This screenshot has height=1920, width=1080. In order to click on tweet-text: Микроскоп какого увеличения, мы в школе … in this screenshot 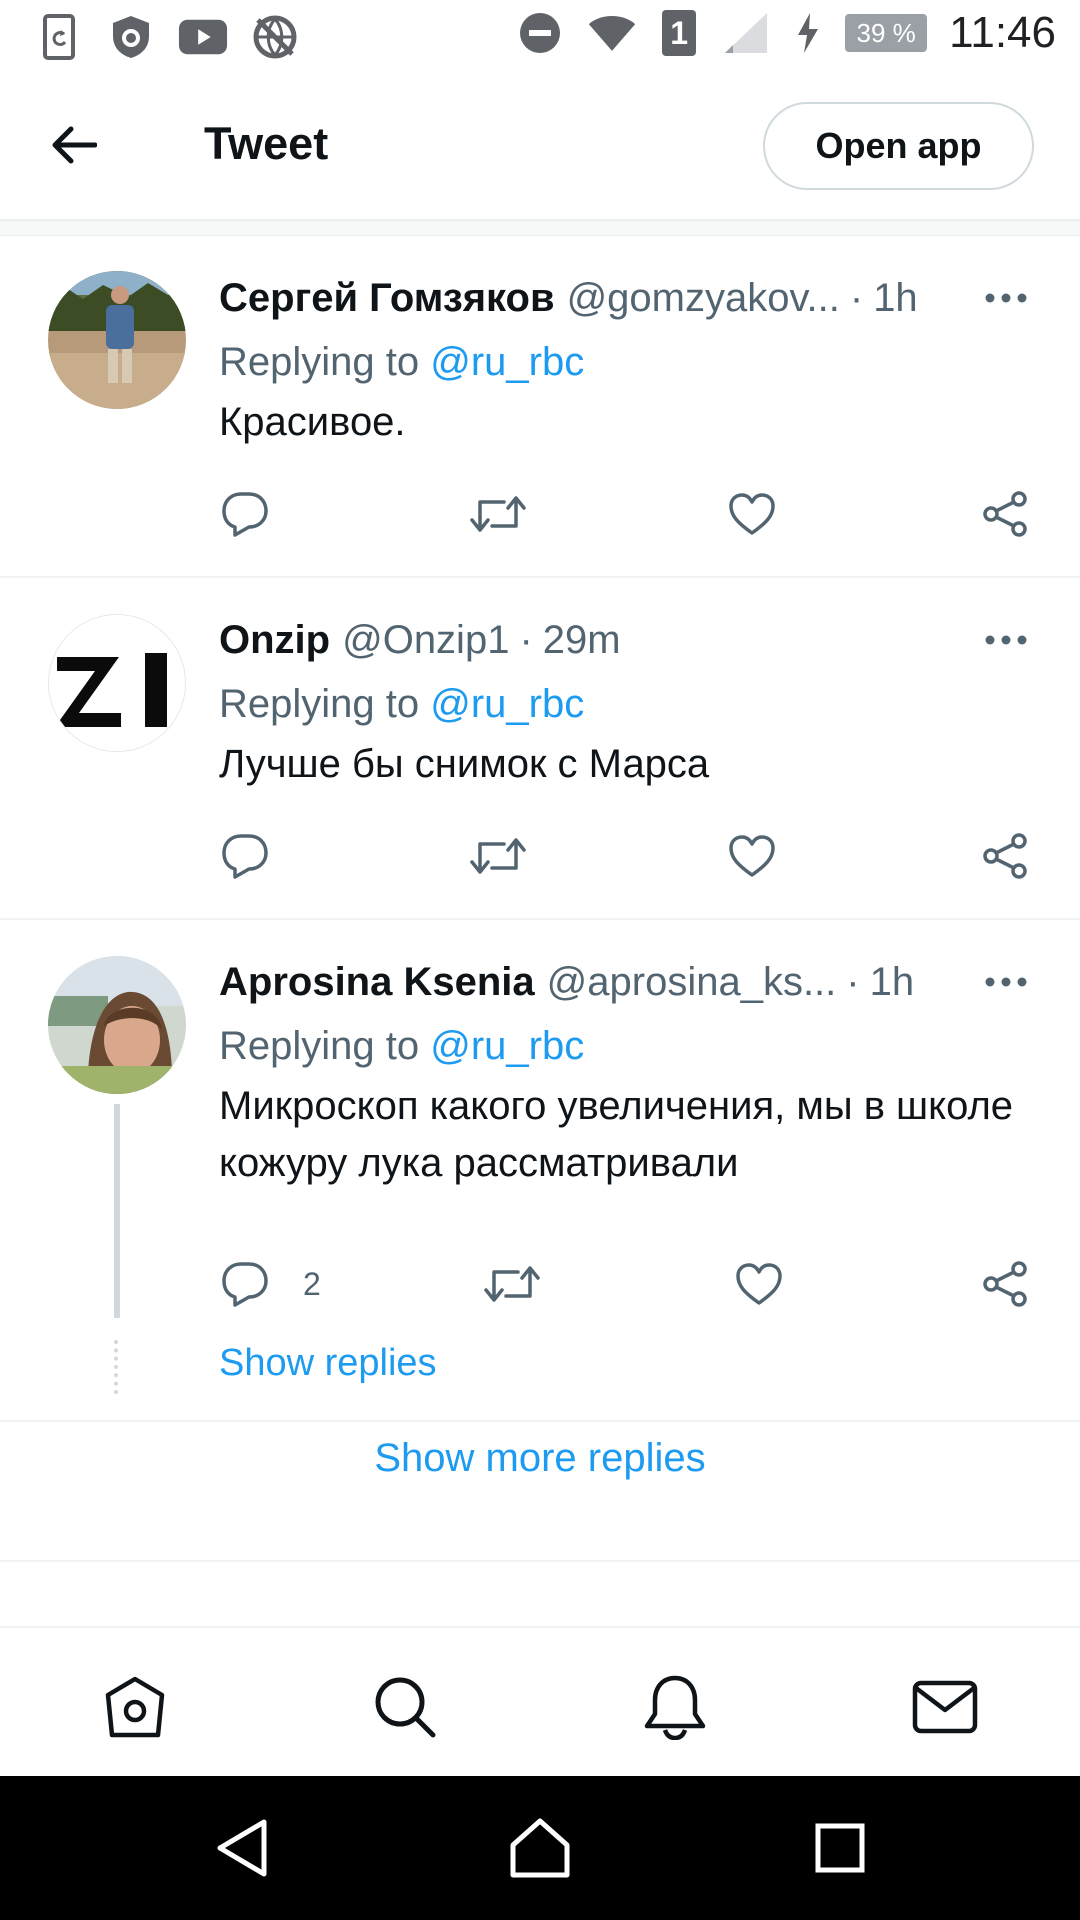, I will do `click(616, 1134)`.